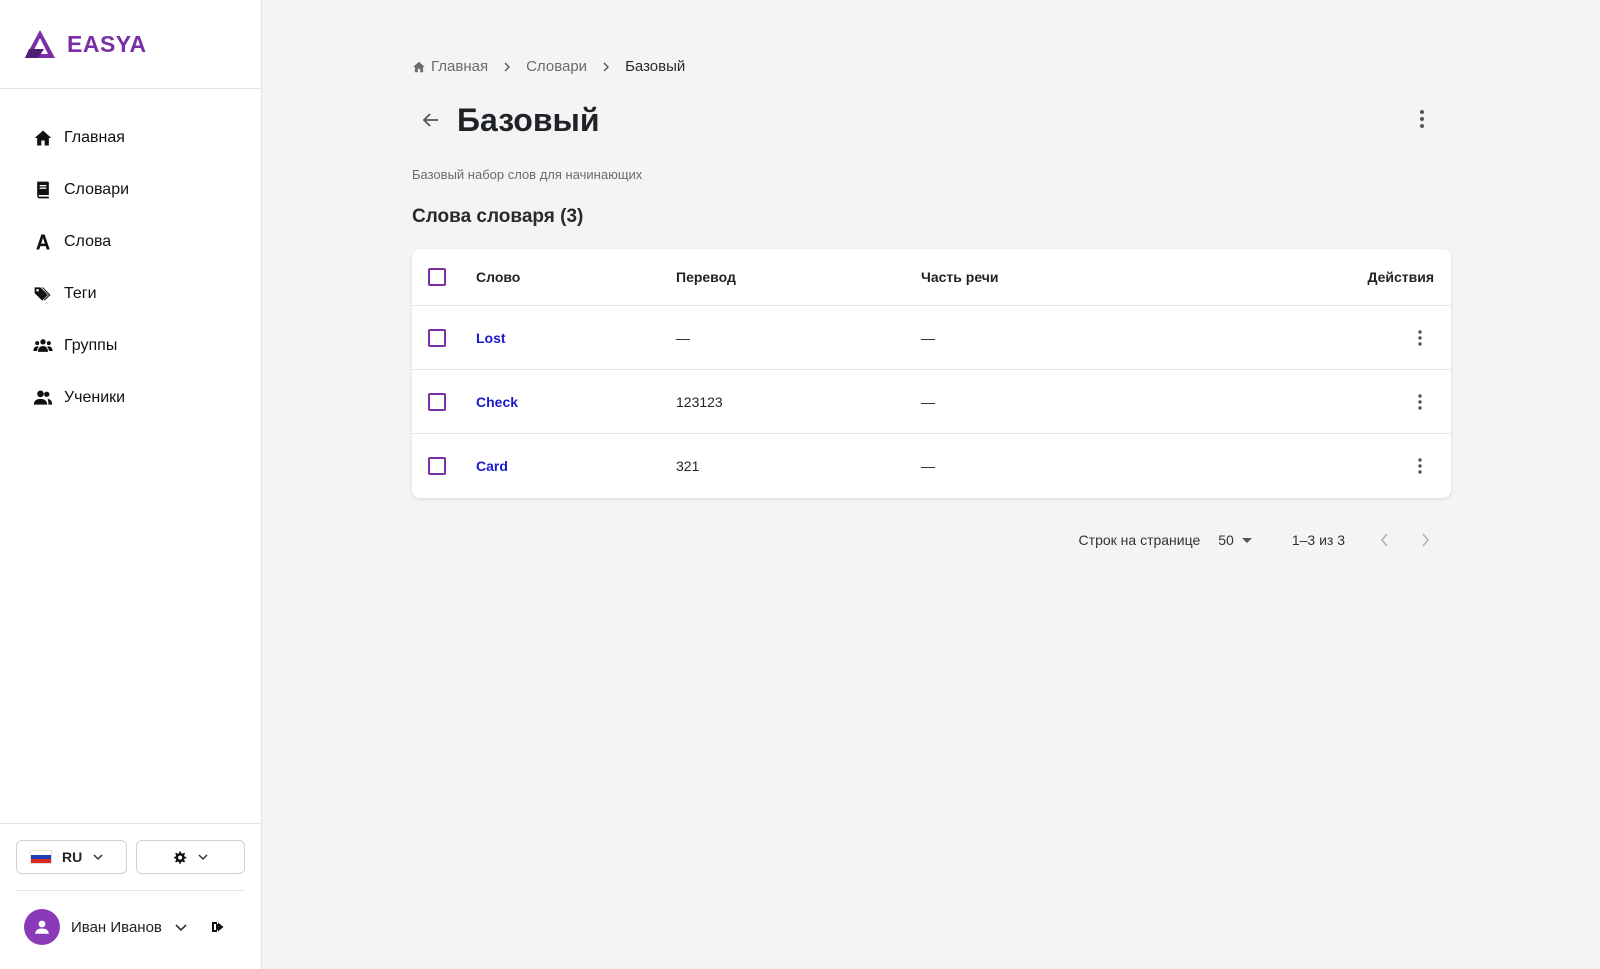  Describe the element at coordinates (1226, 540) in the screenshot. I see `rows-per-page-value: 50` at that location.